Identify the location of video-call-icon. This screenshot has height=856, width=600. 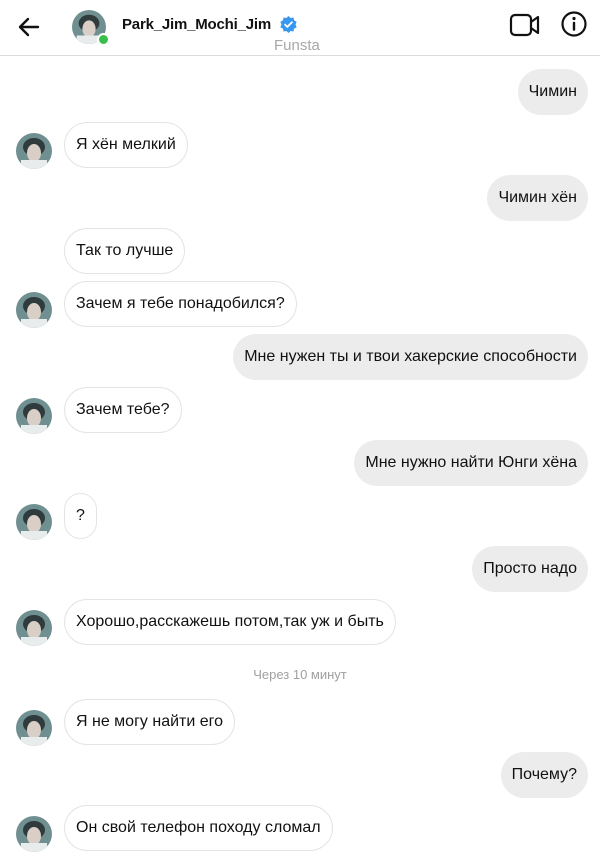
(524, 25).